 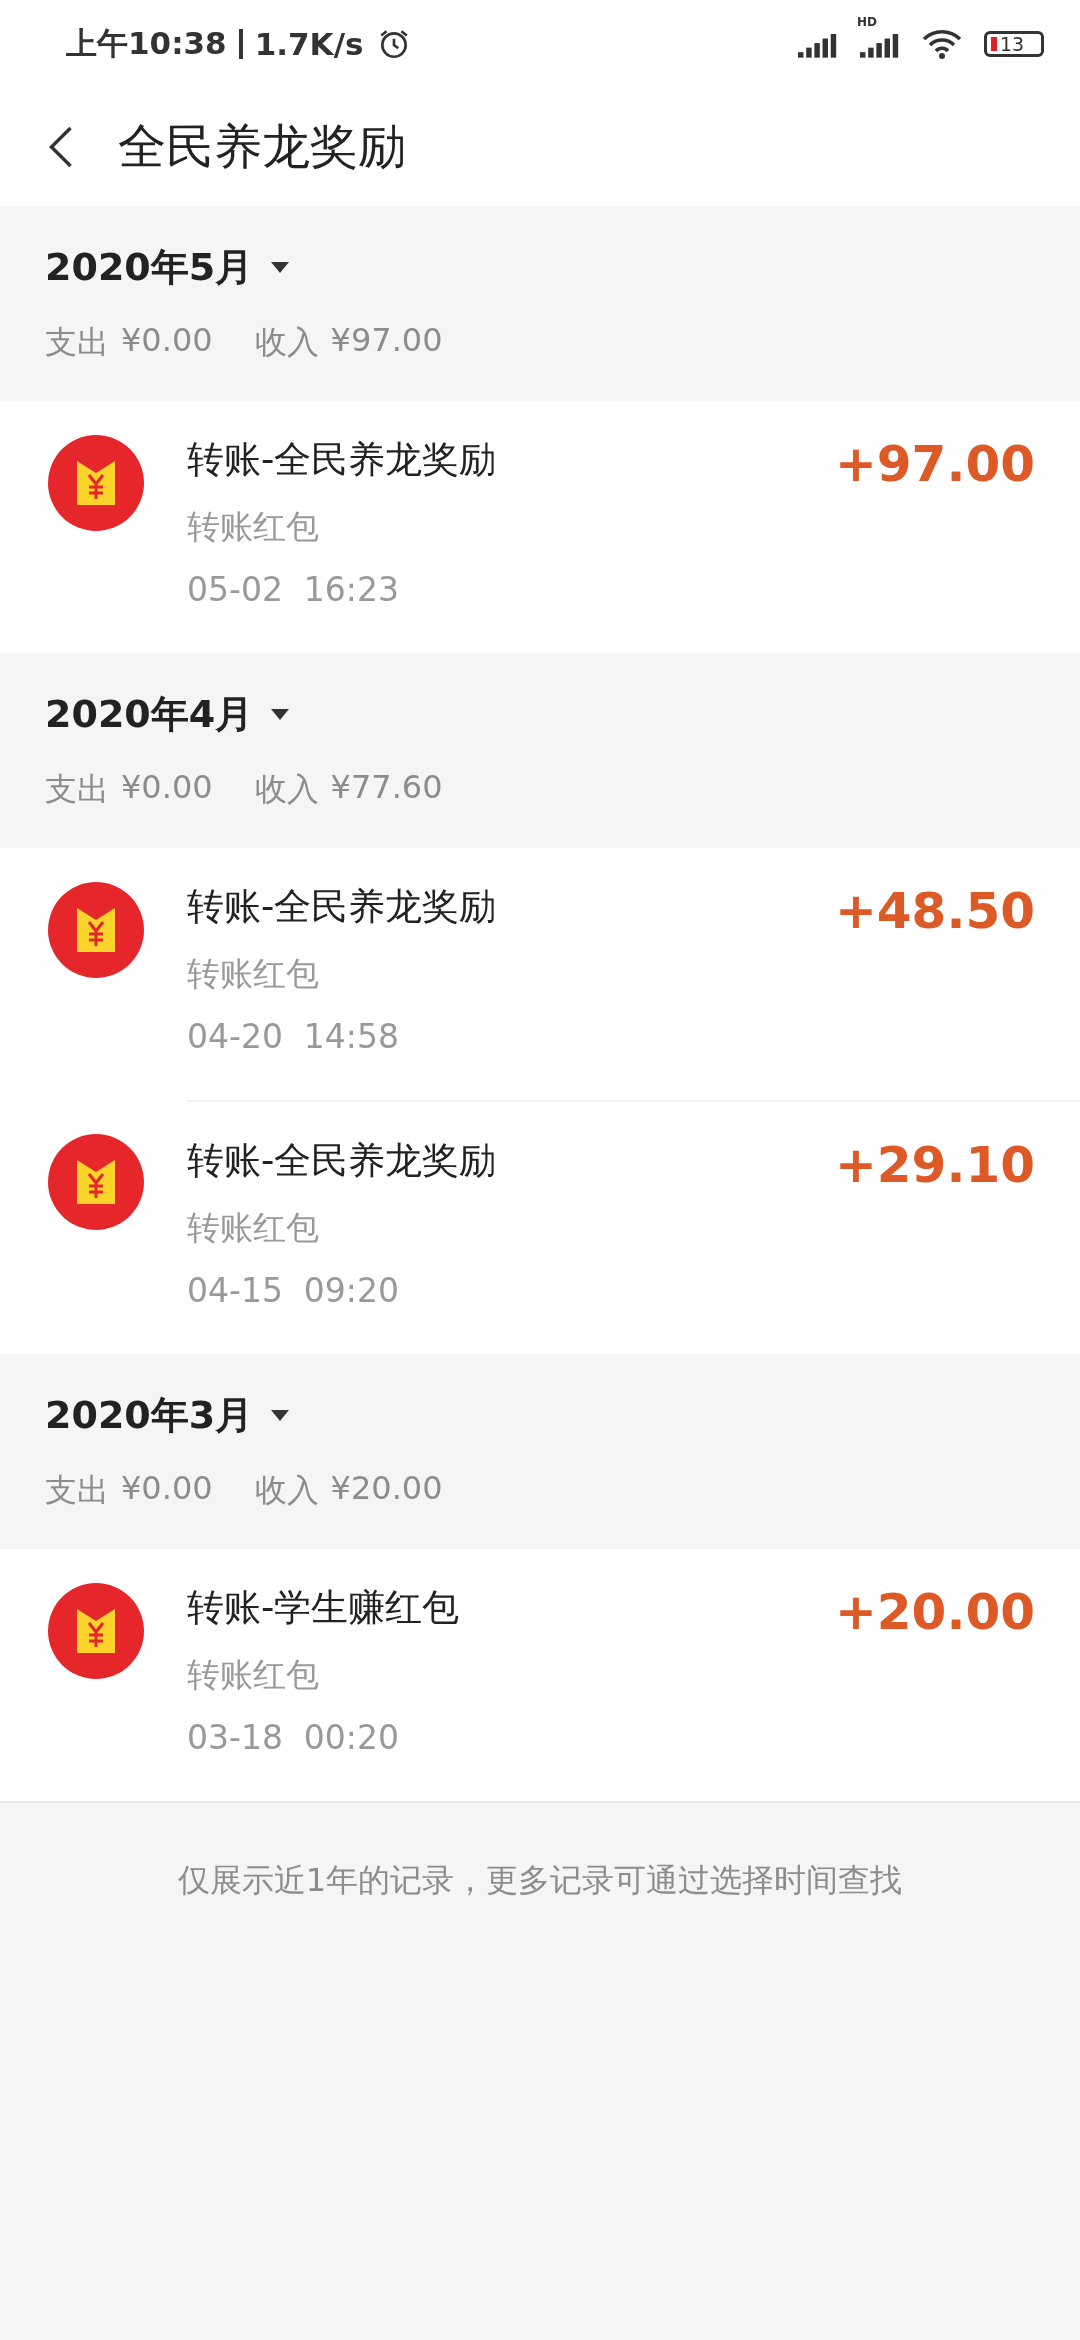 What do you see at coordinates (323, 1608) in the screenshot?
I see `transaction-title: 转账-学生赚红包` at bounding box center [323, 1608].